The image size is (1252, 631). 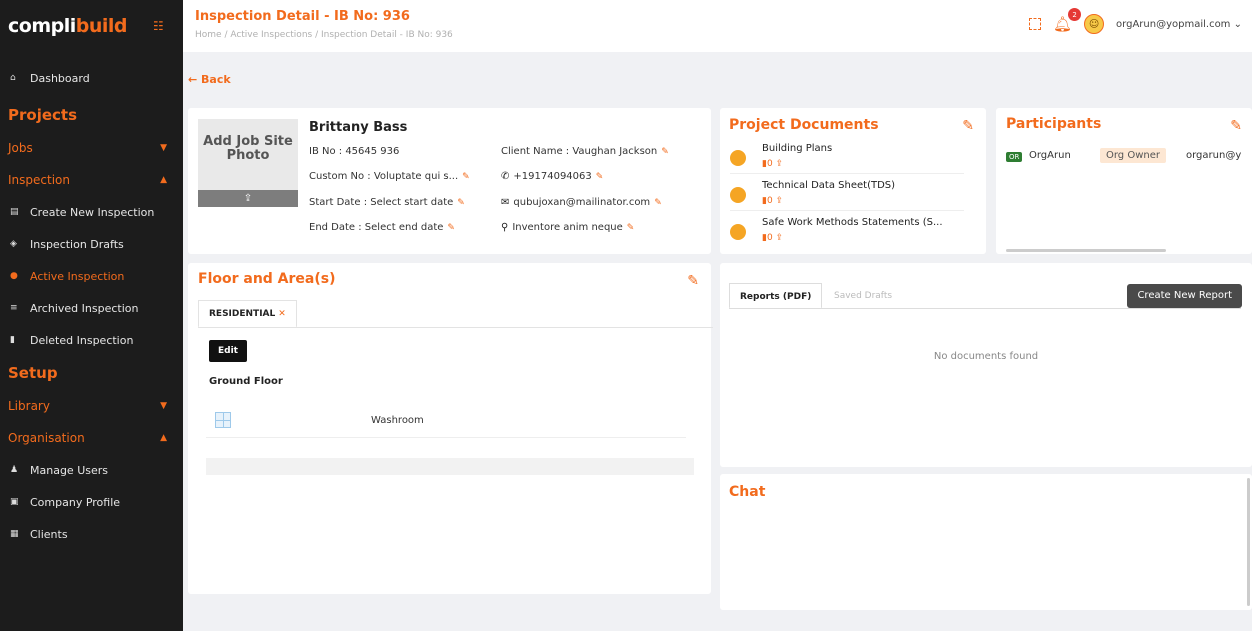 I want to click on sidebar-item-label: Active Inspection, so click(x=77, y=276).